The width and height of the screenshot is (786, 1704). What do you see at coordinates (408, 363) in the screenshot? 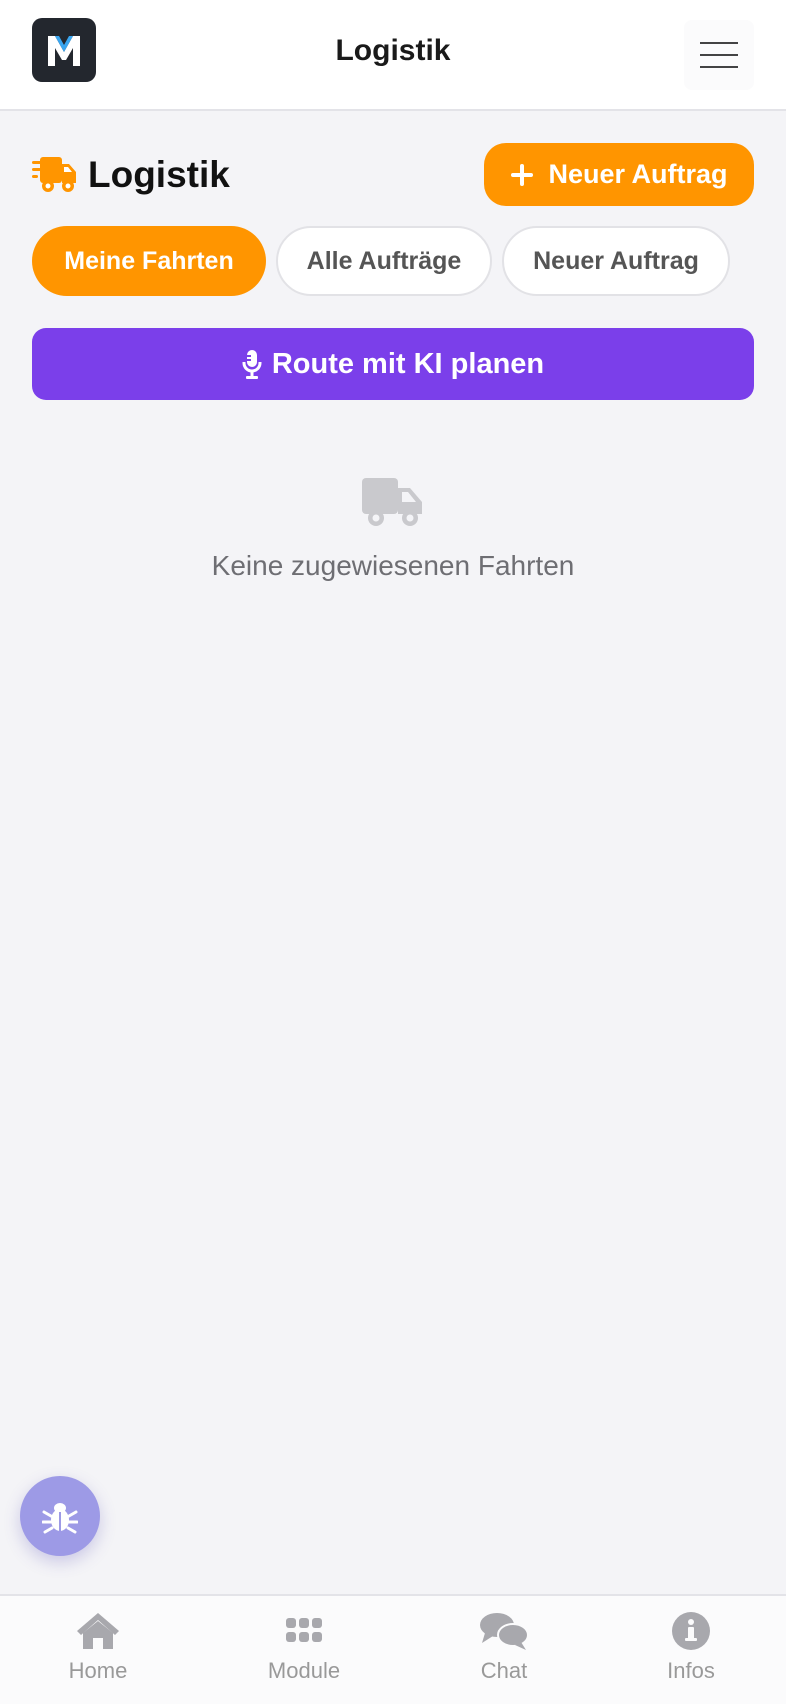
I see `plan-route-ki-label: Route mit KI planen` at bounding box center [408, 363].